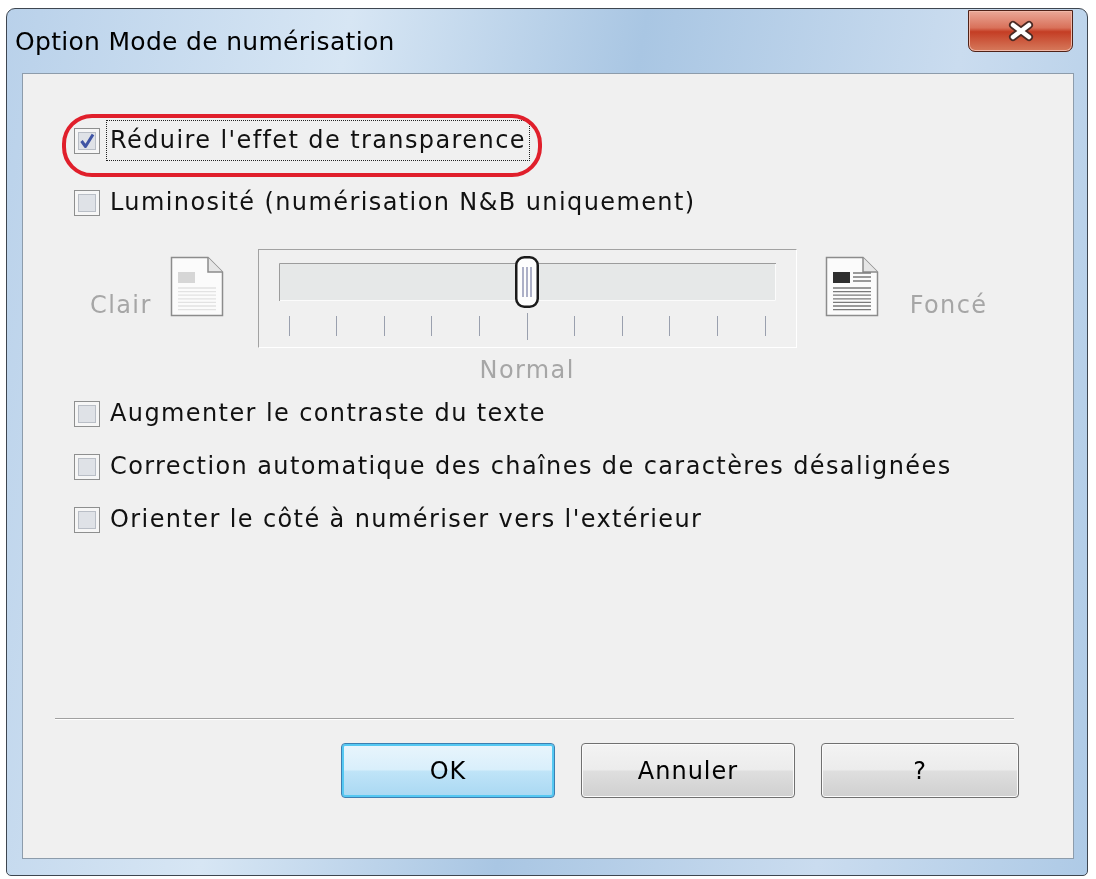 Image resolution: width=1096 pixels, height=879 pixels. Describe the element at coordinates (948, 305) in the screenshot. I see `slider-max-label: Foncé` at that location.